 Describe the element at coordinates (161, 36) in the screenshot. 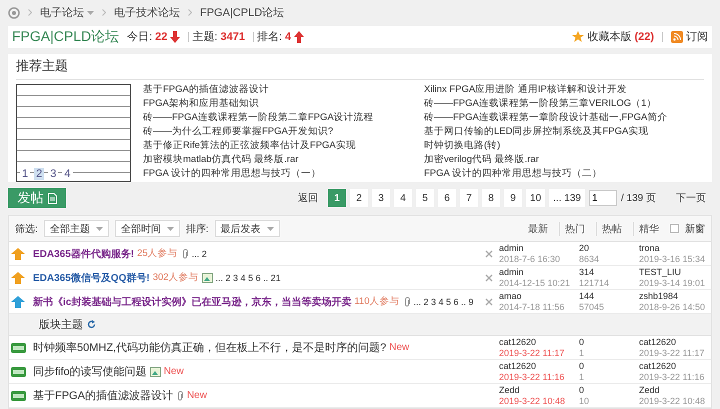

I see `stat-value: 22` at that location.